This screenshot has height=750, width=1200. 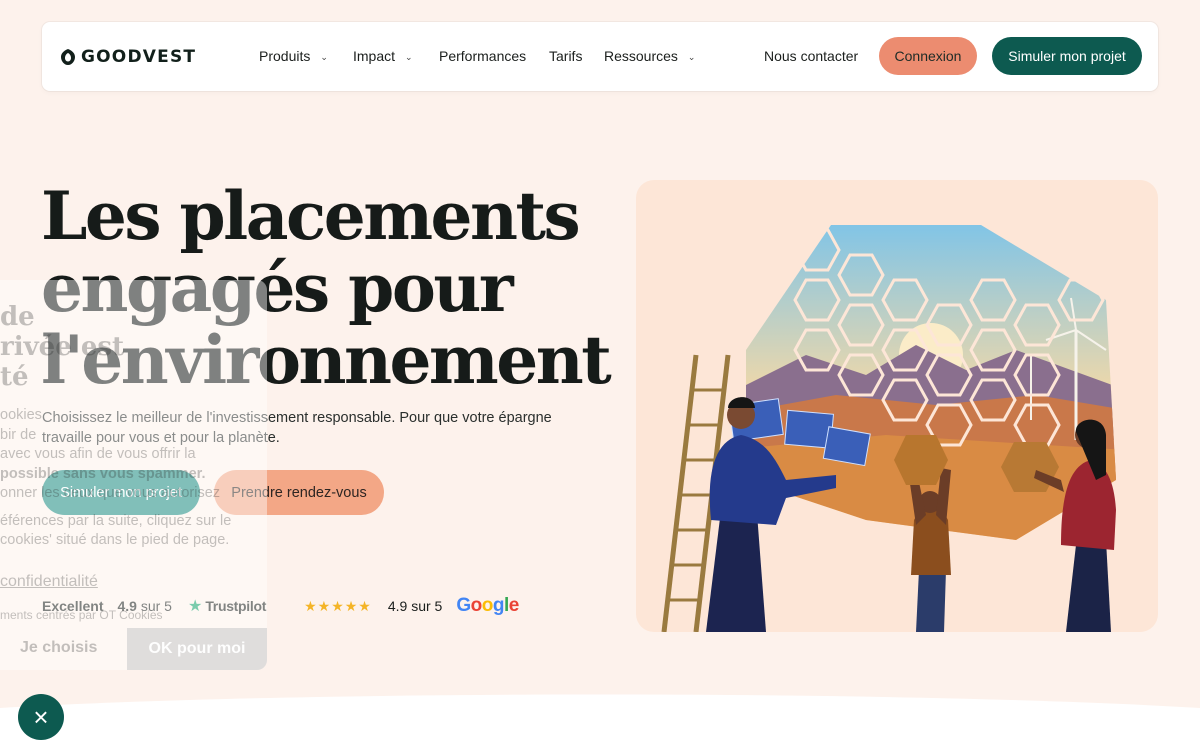 What do you see at coordinates (115, 540) in the screenshot?
I see `cookie-body-line: cookies' situé dans le pied de page.` at bounding box center [115, 540].